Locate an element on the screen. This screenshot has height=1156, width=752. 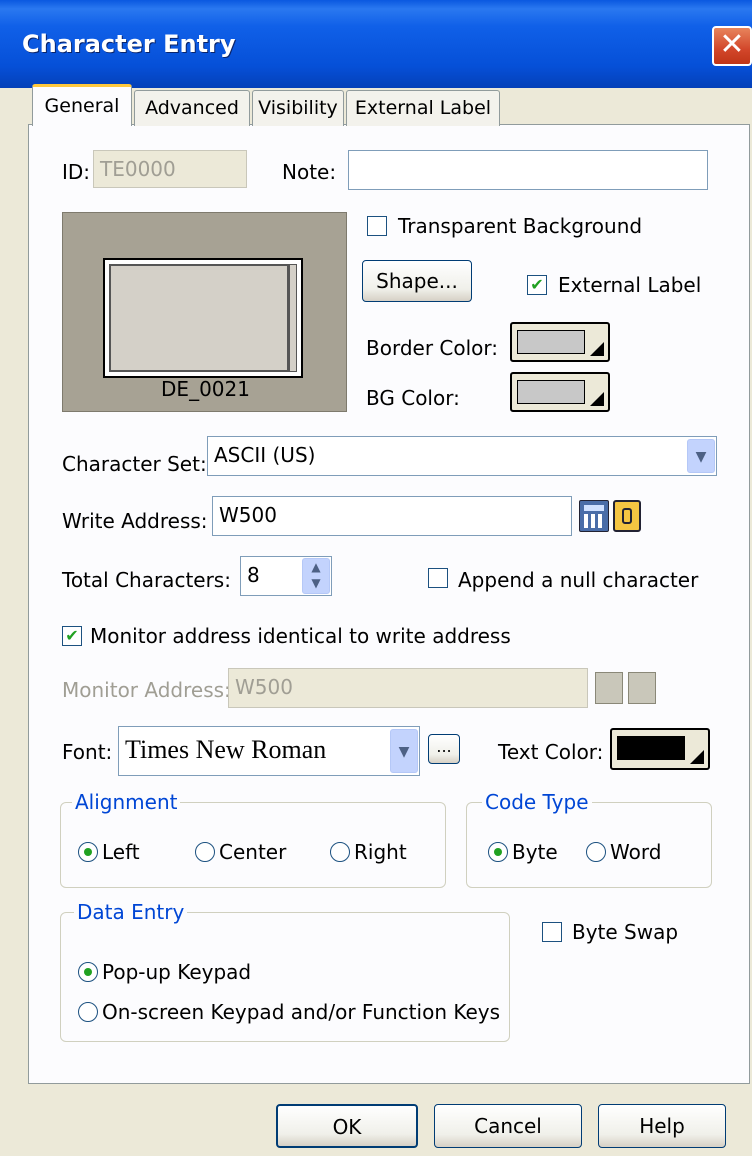
spinner-arrows-icon: ▲ ▼ is located at coordinates (316, 576).